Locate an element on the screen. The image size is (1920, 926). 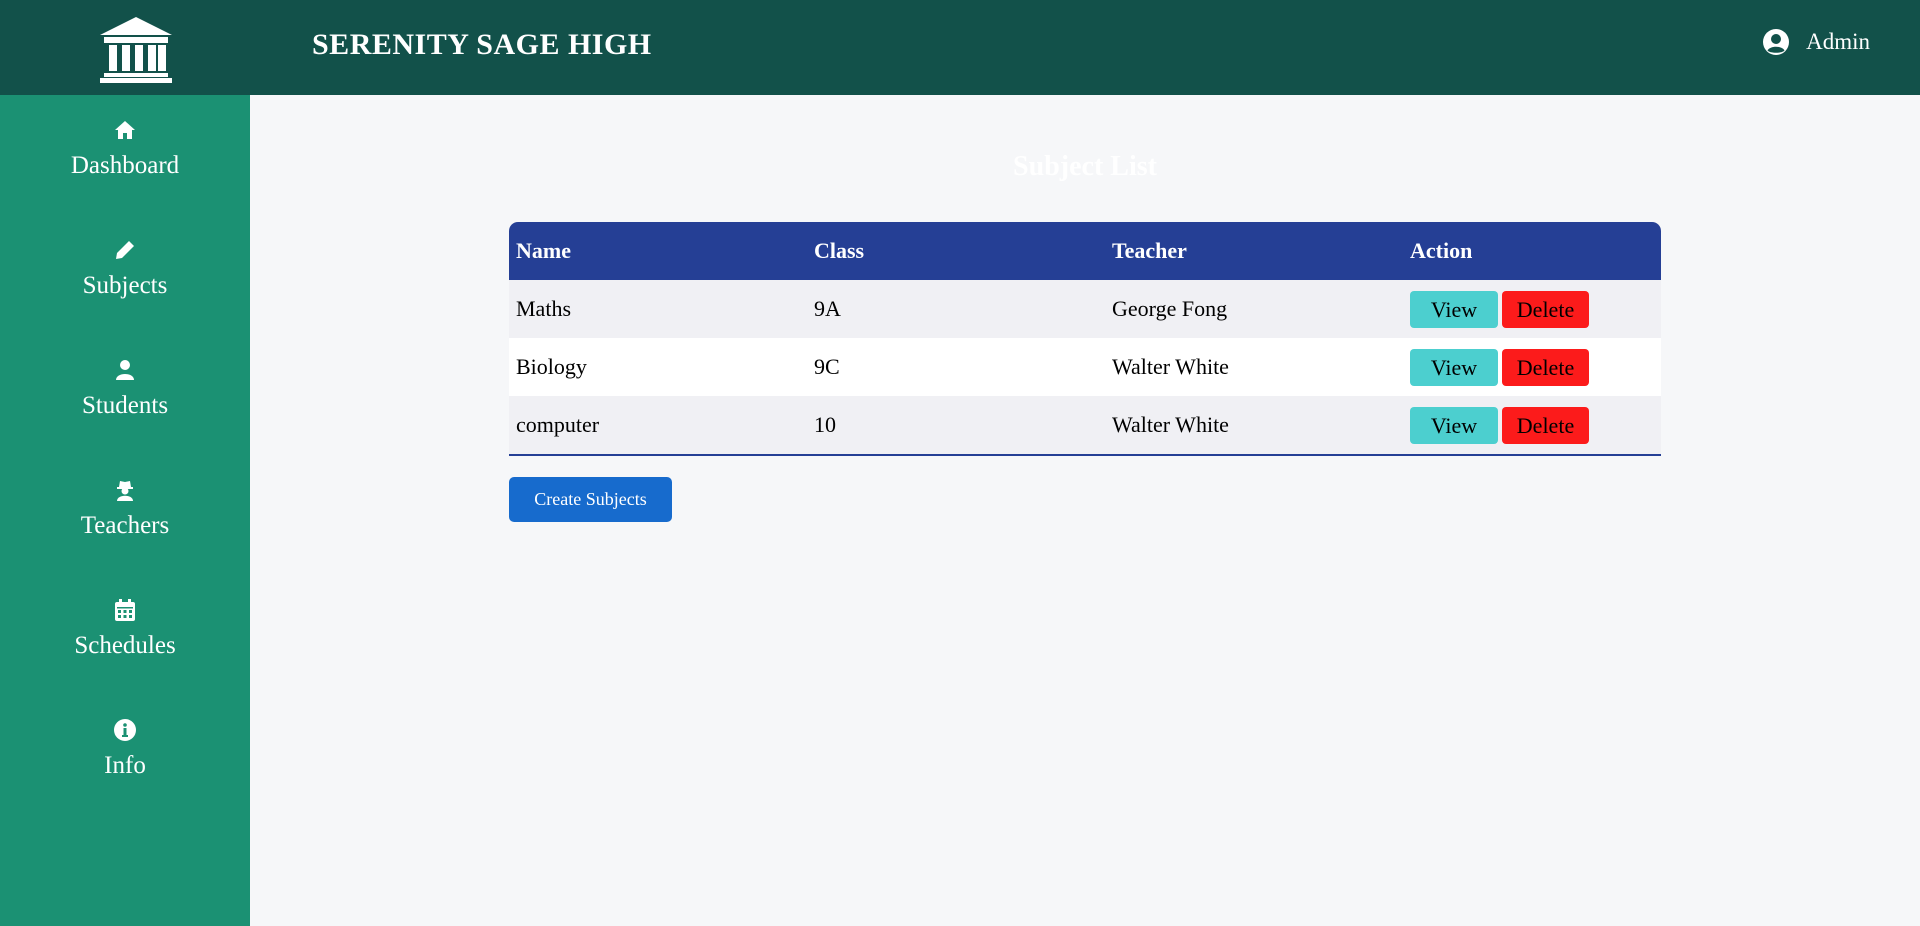
sidebar-item-teachers: Teachers is located at coordinates (125, 533).